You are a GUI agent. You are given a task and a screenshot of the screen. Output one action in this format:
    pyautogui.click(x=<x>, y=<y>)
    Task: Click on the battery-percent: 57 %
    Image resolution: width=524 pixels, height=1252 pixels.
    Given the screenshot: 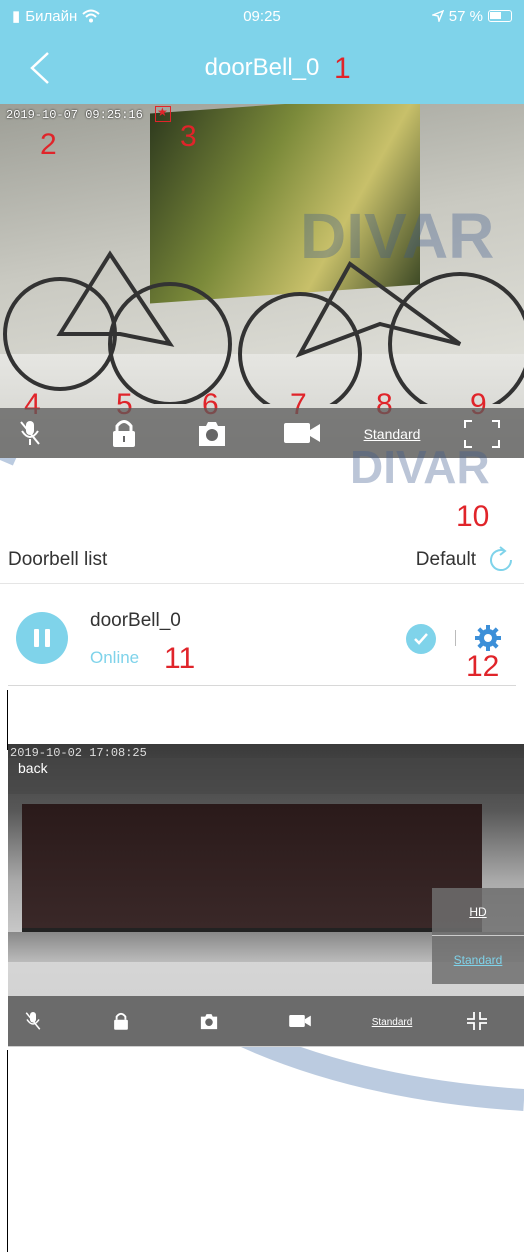 What is the action you would take?
    pyautogui.click(x=465, y=16)
    